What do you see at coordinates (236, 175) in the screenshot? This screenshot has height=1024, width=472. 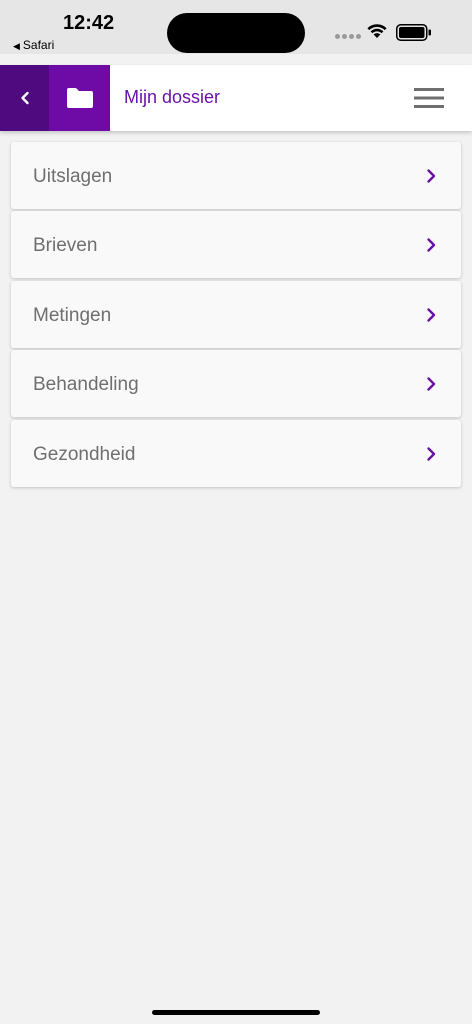 I see `list-item-uitslagen: Uitslagen` at bounding box center [236, 175].